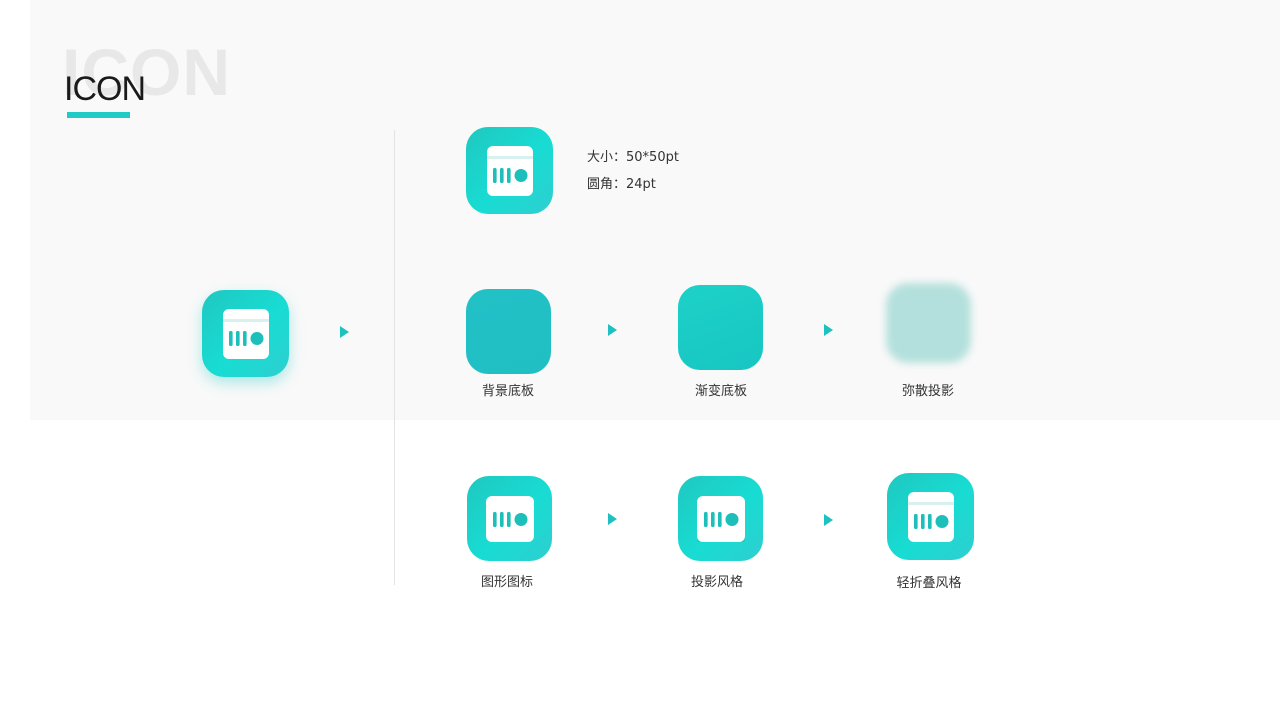 The width and height of the screenshot is (1280, 720). What do you see at coordinates (720, 327) in the screenshot?
I see `gradient-plate-tile` at bounding box center [720, 327].